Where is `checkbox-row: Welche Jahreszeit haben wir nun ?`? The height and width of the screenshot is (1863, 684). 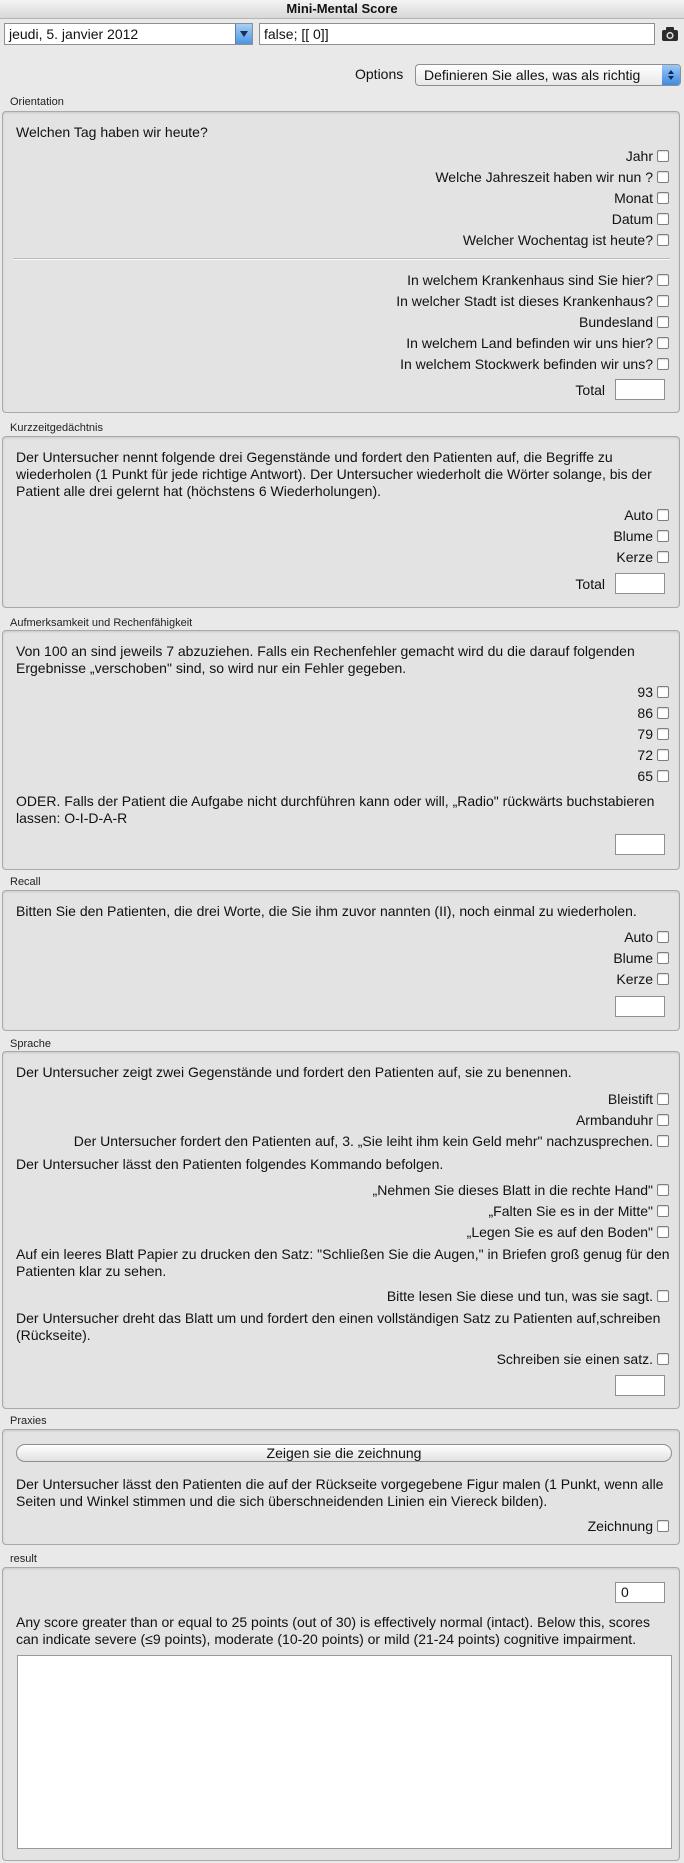
checkbox-row: Welche Jahreszeit haben wir nun ? is located at coordinates (552, 177).